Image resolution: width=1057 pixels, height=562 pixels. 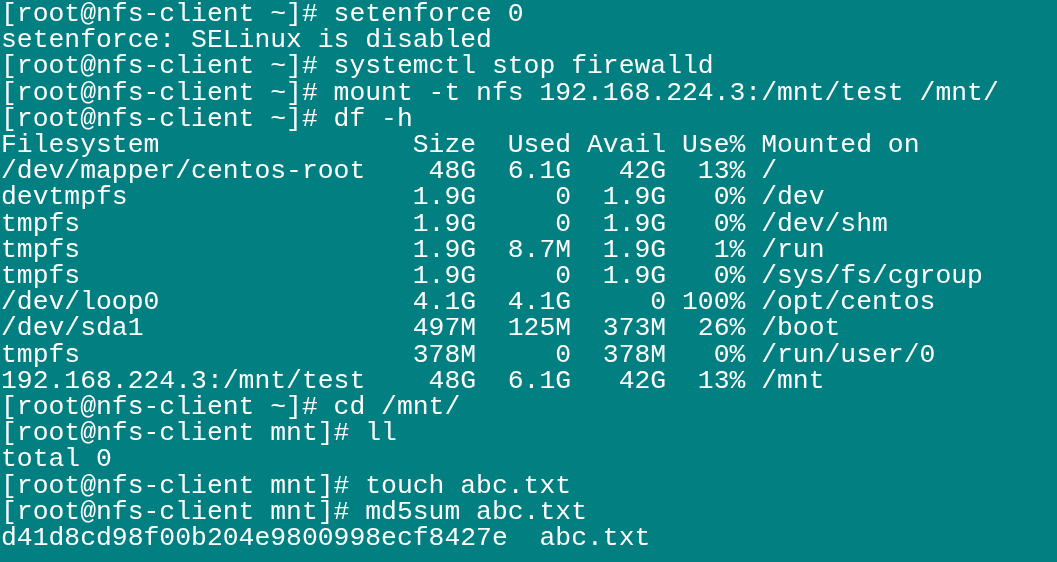 I want to click on terminal-line: [root@nfs-client mnt]# ll, so click(x=199, y=433).